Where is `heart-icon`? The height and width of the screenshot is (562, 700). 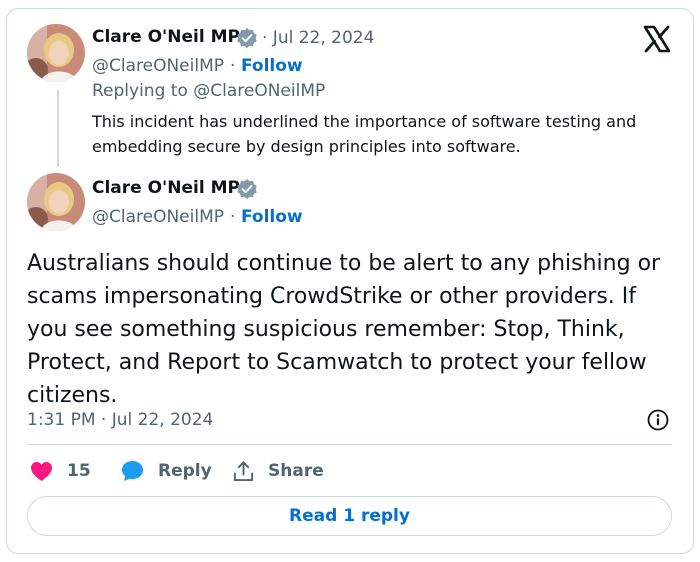
heart-icon is located at coordinates (41, 471).